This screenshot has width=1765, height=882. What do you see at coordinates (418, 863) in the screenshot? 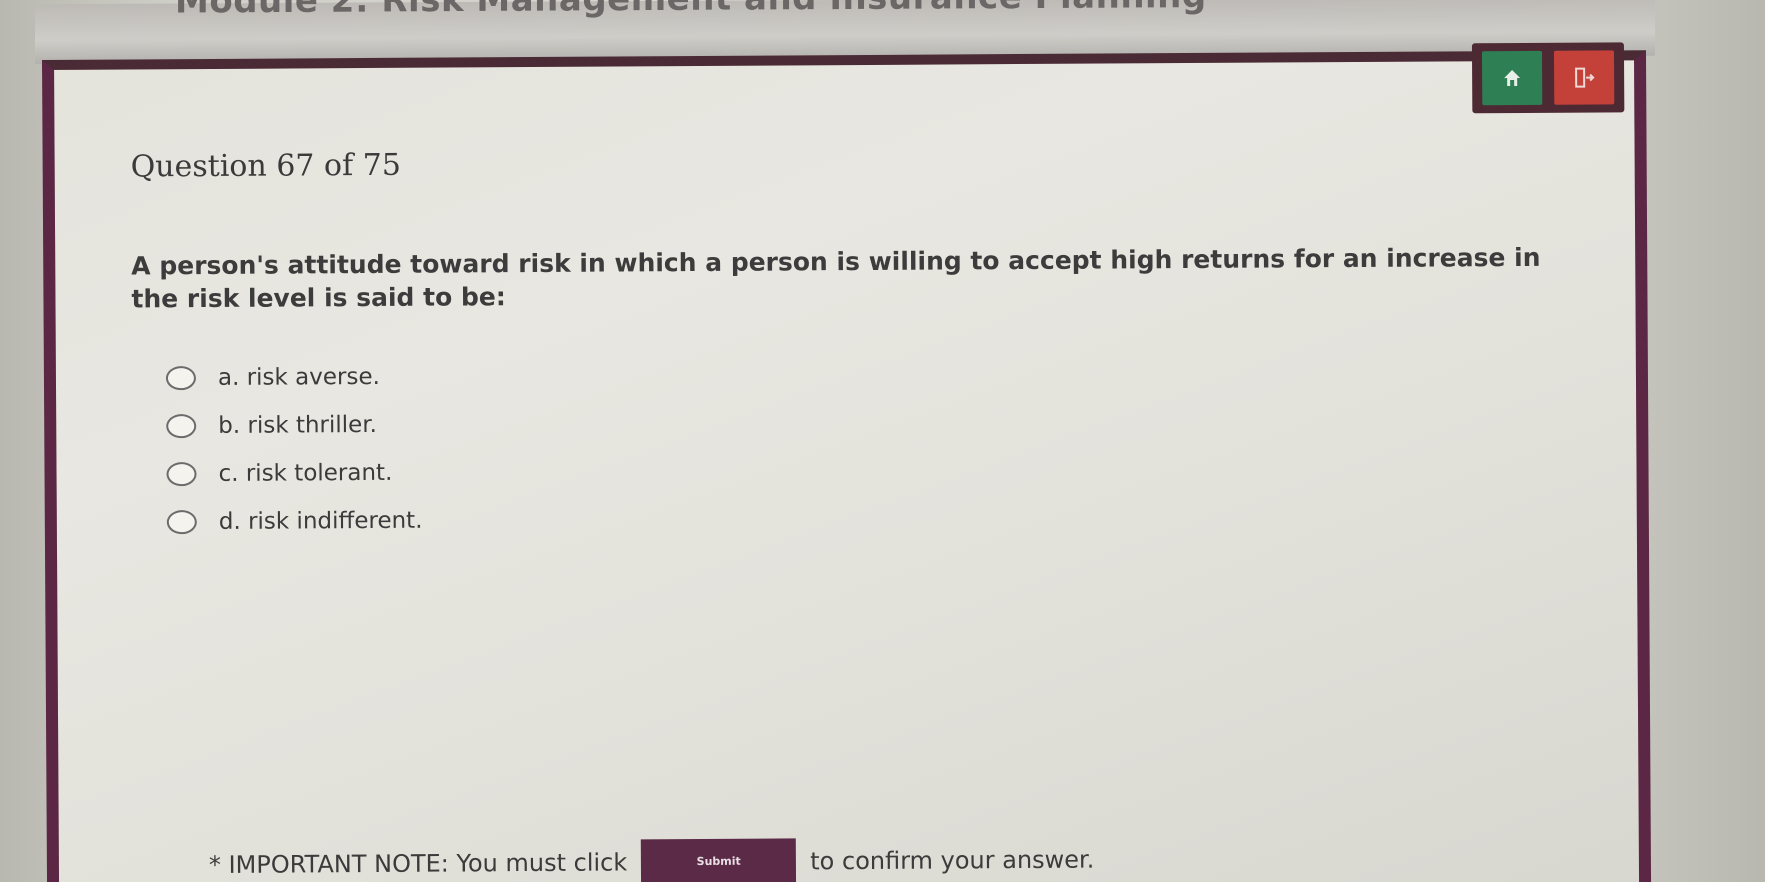
I see `note-prefix: * IMPORTANT NOTE: You must click` at bounding box center [418, 863].